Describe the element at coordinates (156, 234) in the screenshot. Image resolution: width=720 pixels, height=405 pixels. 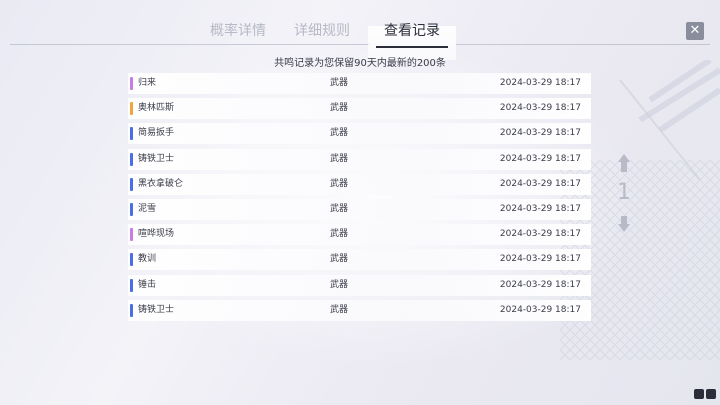
I see `record-name: 喧哗现场` at that location.